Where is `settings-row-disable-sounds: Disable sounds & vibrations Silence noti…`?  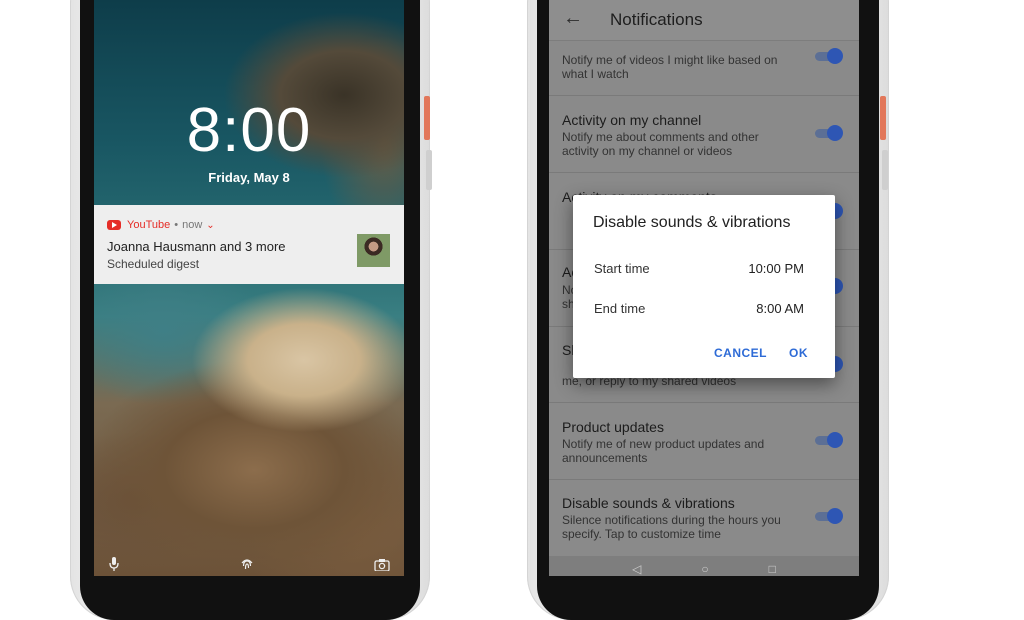 settings-row-disable-sounds: Disable sounds & vibrations Silence noti… is located at coordinates (704, 518).